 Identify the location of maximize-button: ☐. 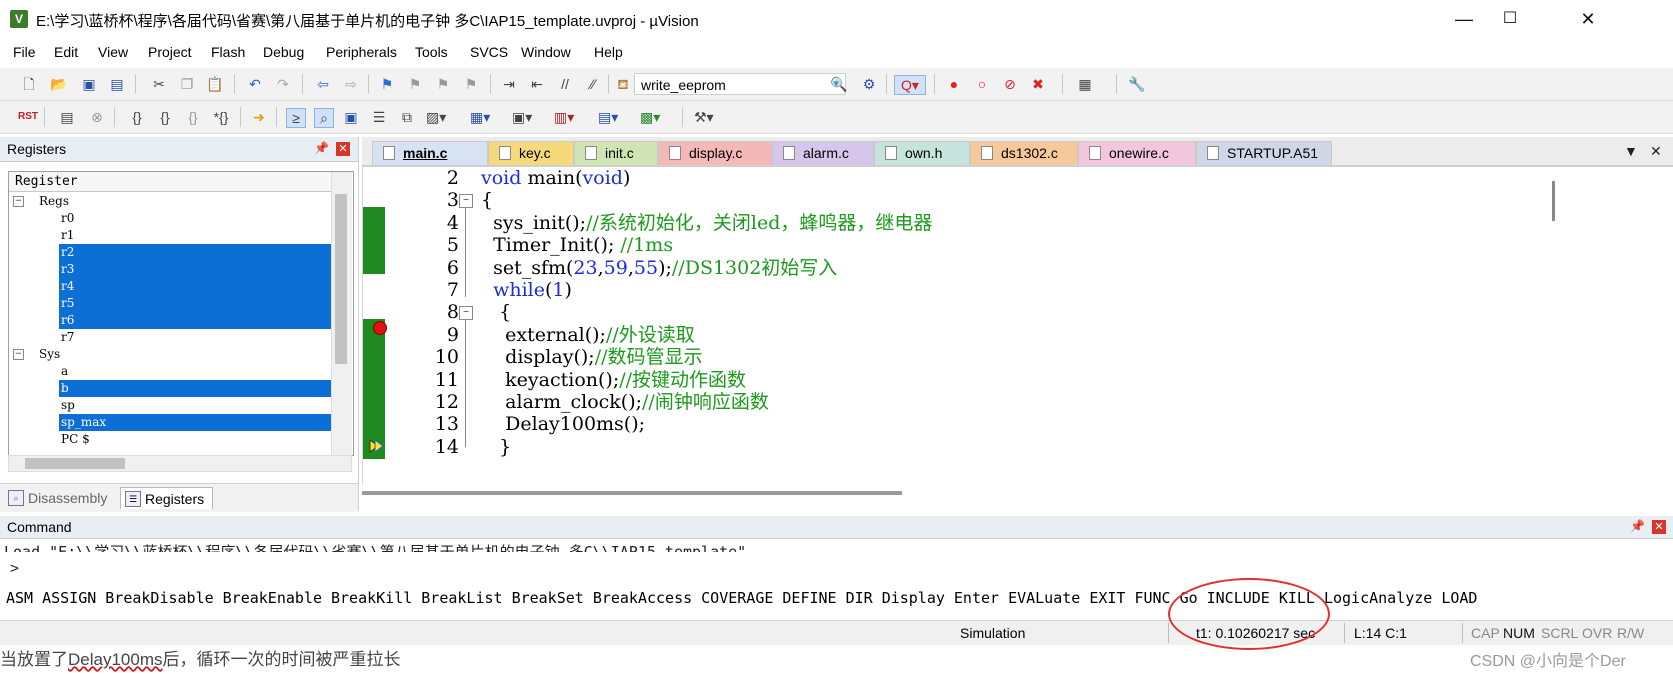
(1510, 19).